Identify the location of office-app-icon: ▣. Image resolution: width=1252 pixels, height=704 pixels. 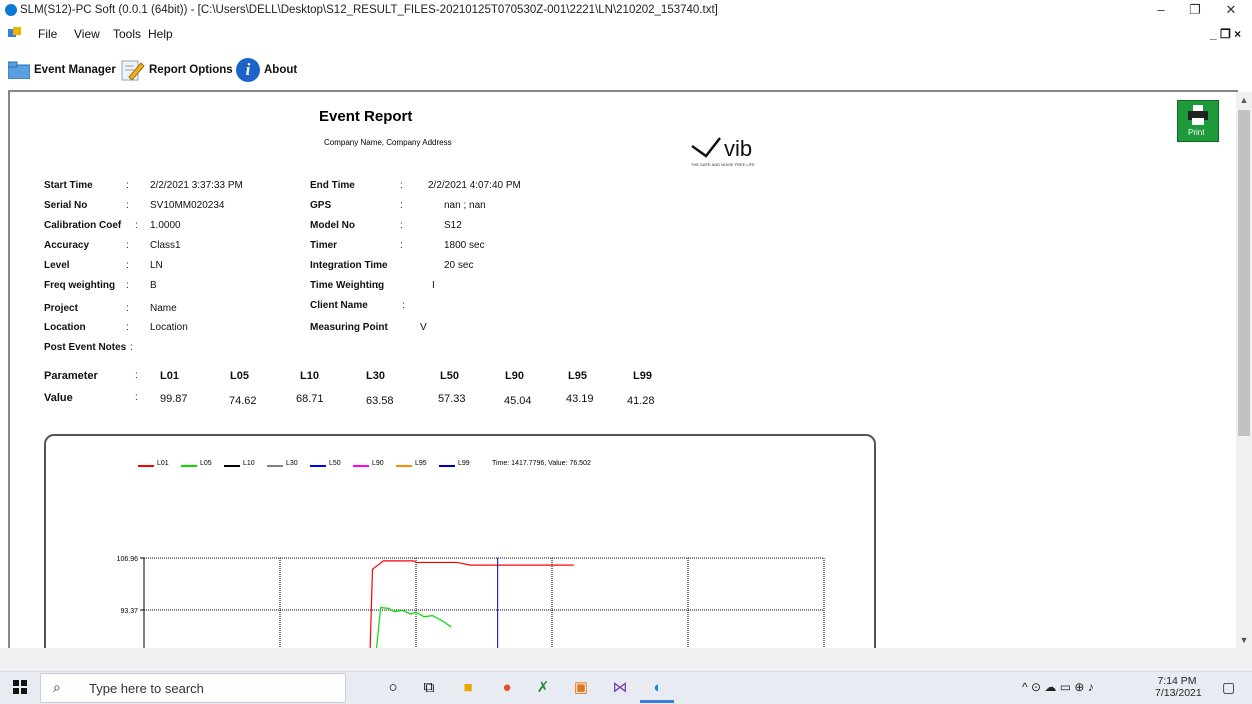
(581, 688).